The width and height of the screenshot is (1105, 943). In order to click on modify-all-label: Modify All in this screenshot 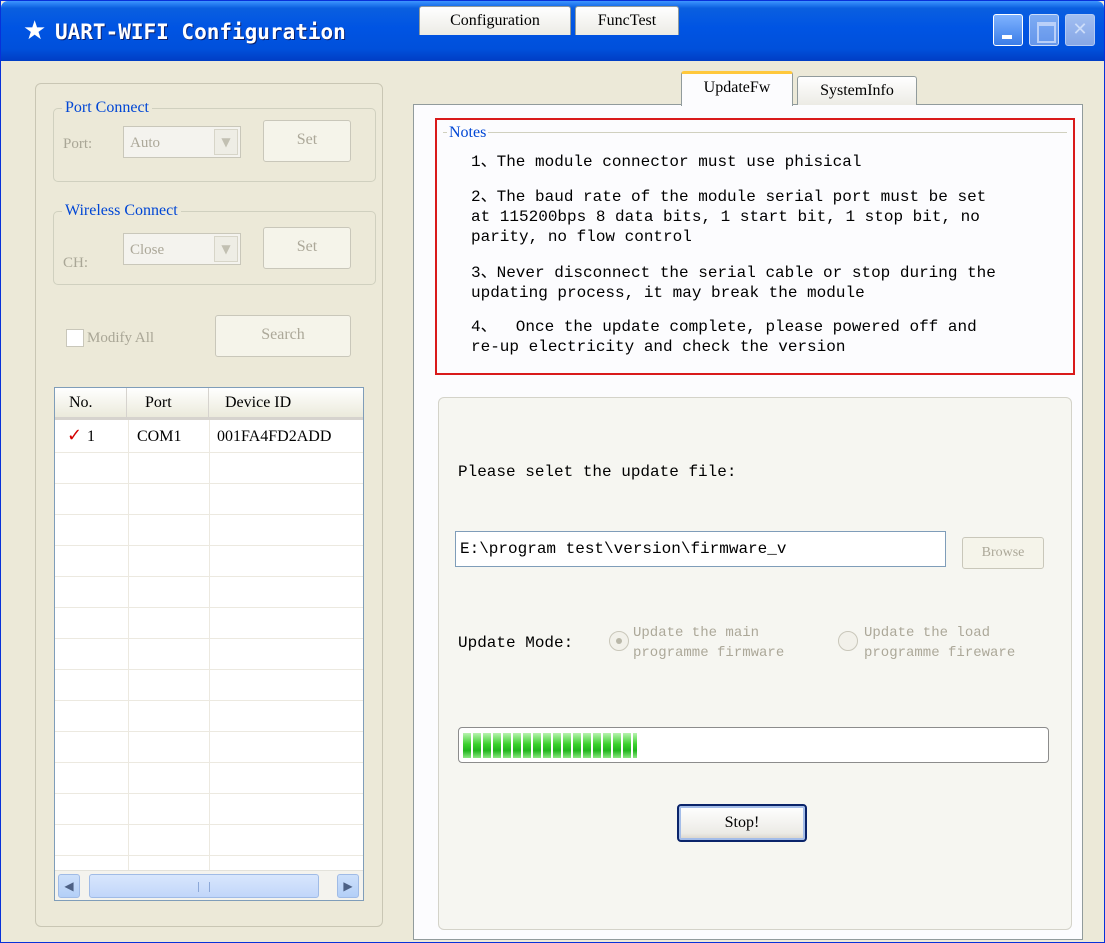, I will do `click(121, 338)`.